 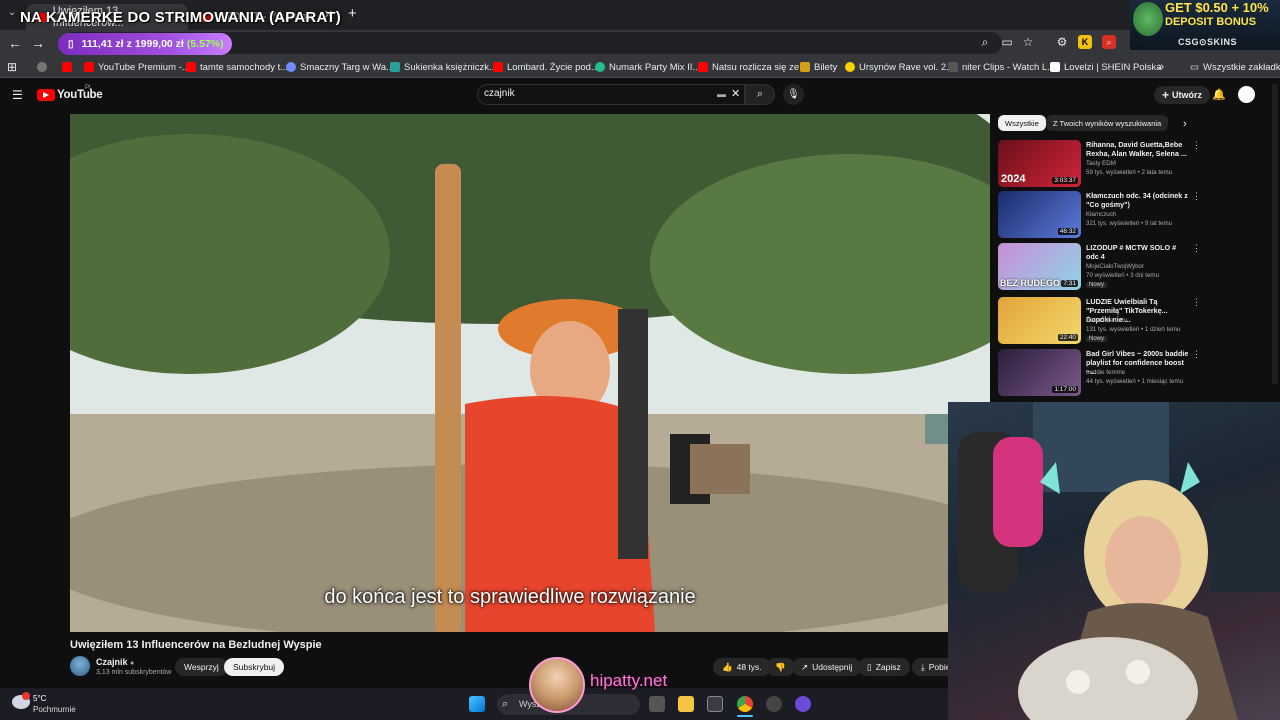 I want to click on search-query: czajnik, so click(x=499, y=93).